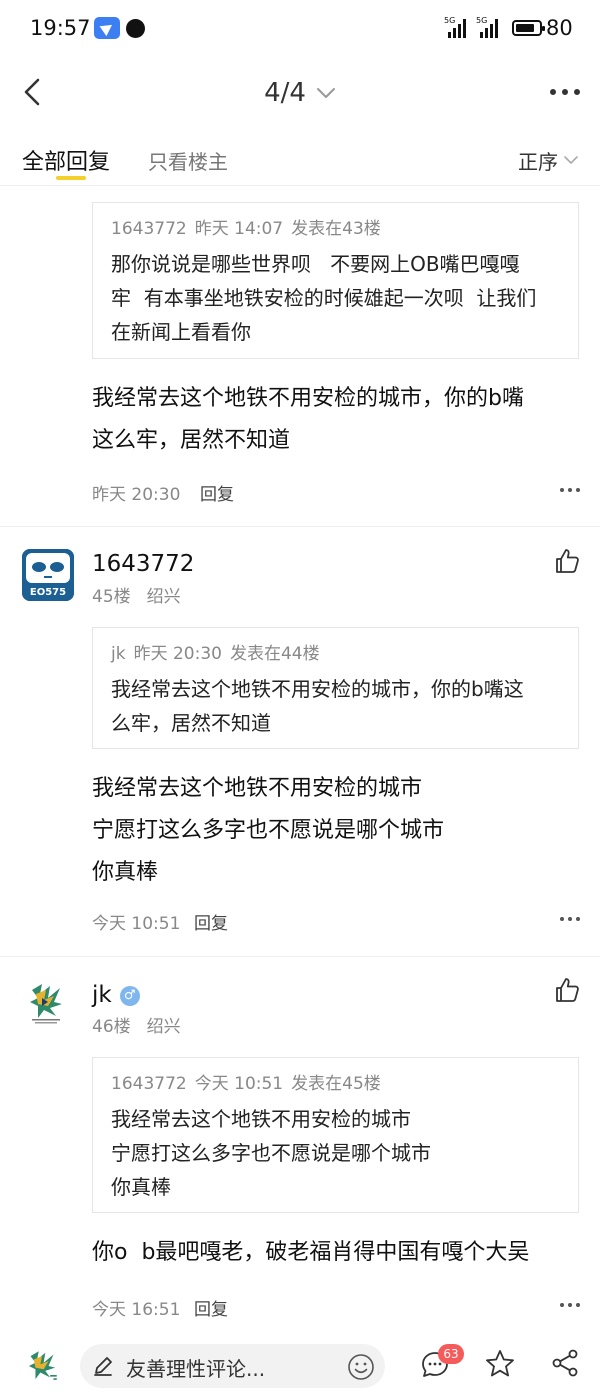 The image size is (600, 1400). I want to click on pen-icon, so click(103, 1366).